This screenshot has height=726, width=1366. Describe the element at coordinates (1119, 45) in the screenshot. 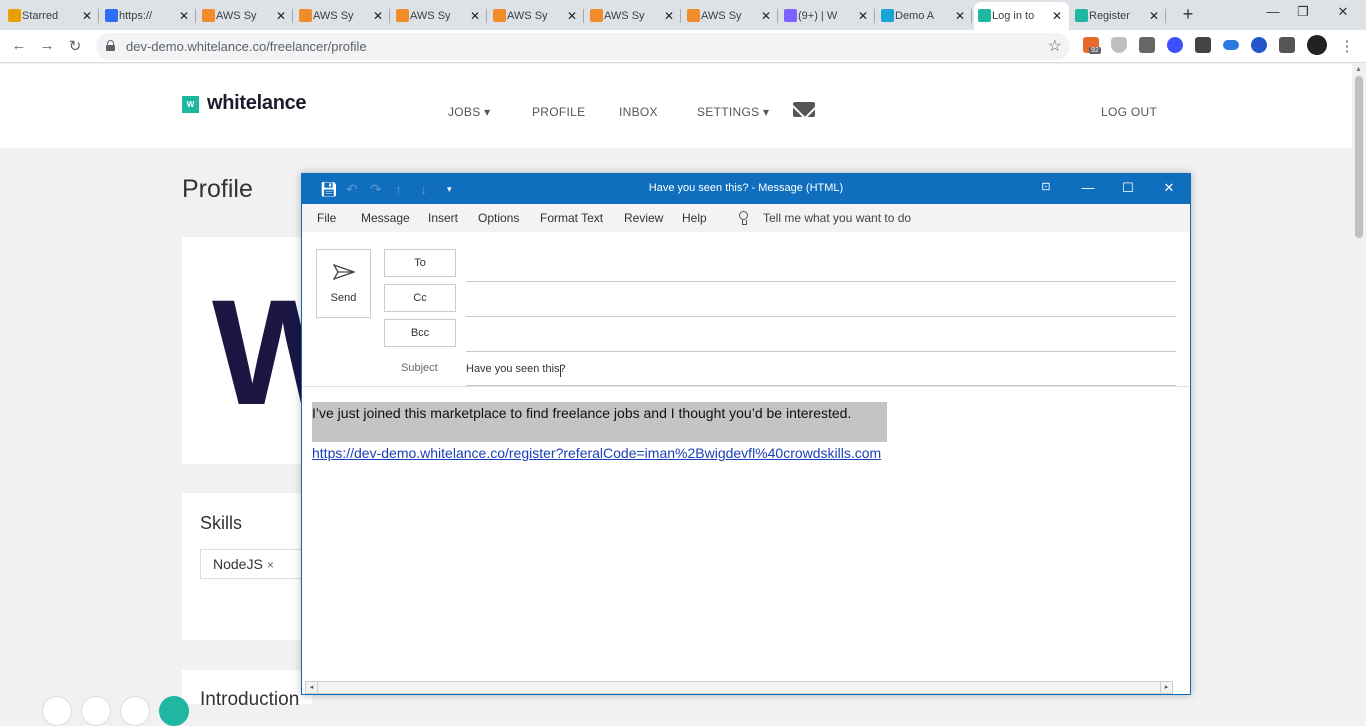

I see `shield-extension-icon` at that location.